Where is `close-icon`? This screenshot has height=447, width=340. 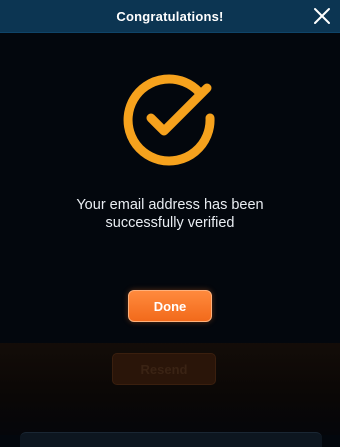 close-icon is located at coordinates (322, 16).